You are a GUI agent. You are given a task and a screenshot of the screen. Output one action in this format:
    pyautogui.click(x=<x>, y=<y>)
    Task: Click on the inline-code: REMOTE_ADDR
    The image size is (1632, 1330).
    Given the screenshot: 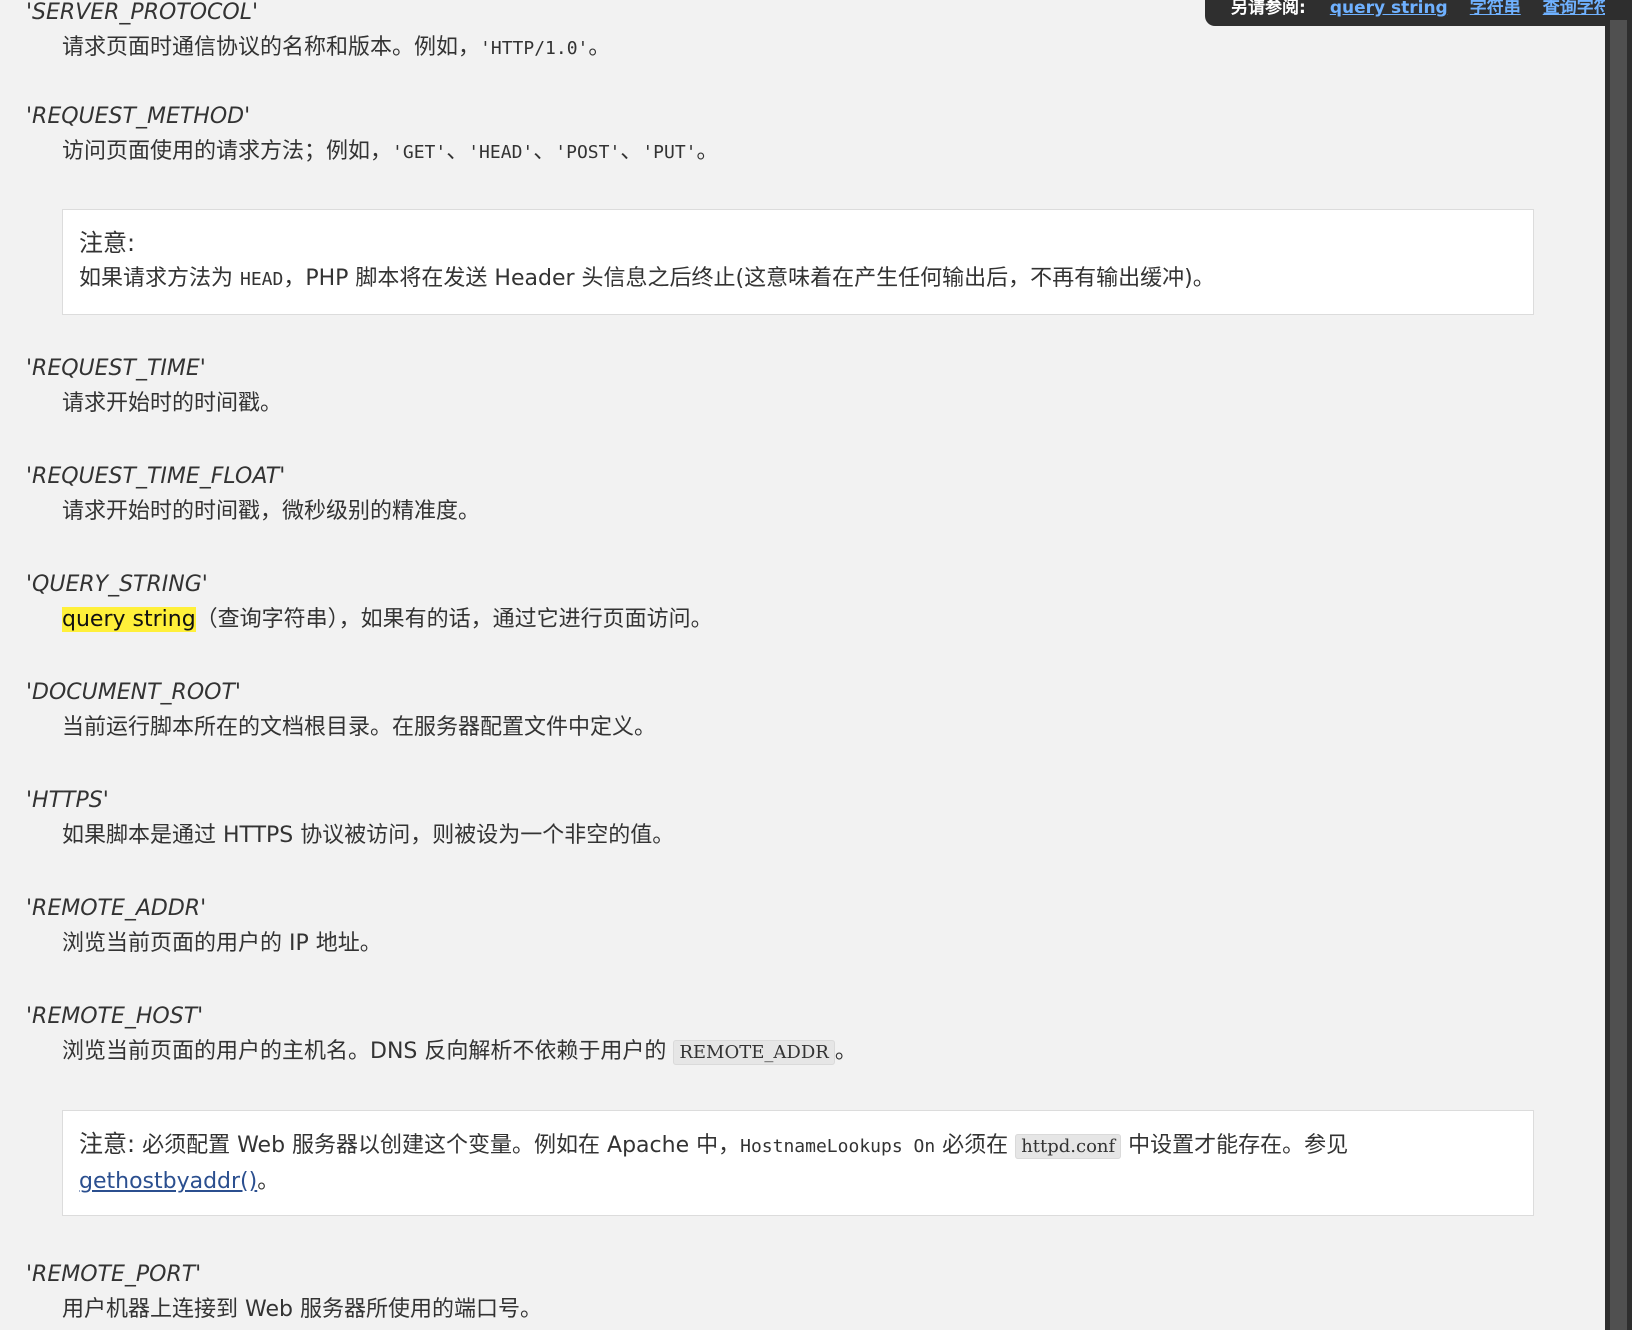 What is the action you would take?
    pyautogui.click(x=754, y=1052)
    